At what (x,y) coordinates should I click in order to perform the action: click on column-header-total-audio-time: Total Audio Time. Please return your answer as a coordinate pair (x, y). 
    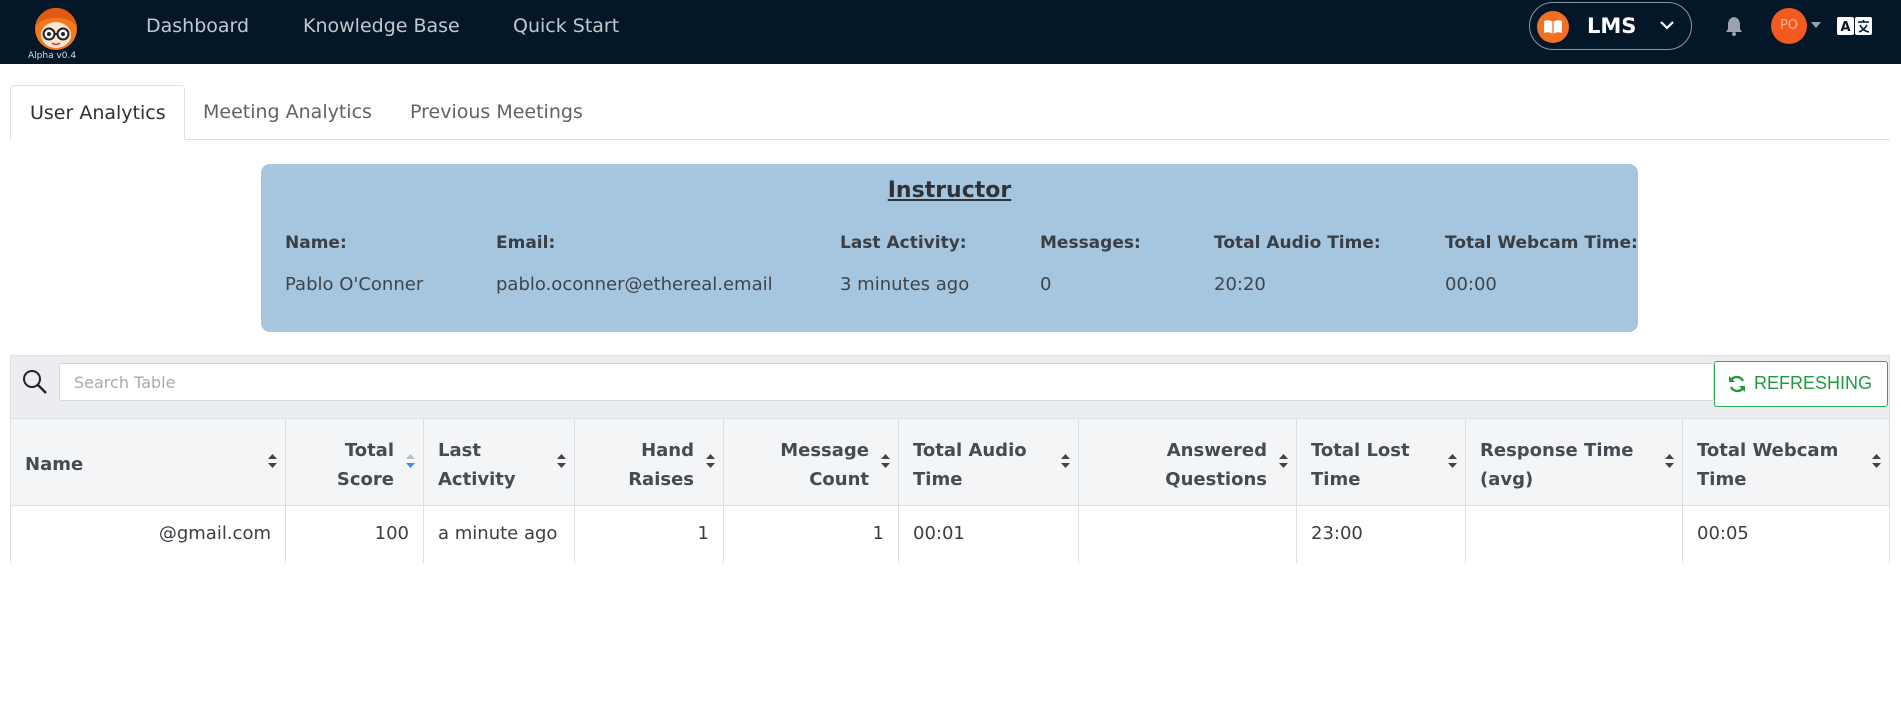
    Looking at the image, I should click on (989, 462).